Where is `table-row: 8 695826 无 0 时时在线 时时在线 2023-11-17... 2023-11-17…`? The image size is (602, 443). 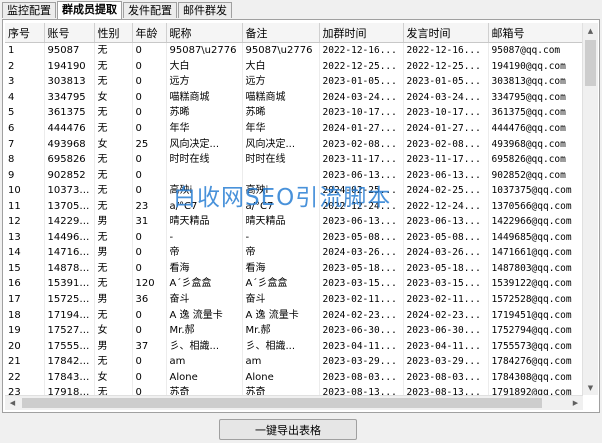 table-row: 8 695826 无 0 时时在线 时时在线 2023-11-17... 2023-11-17… is located at coordinates (294, 159).